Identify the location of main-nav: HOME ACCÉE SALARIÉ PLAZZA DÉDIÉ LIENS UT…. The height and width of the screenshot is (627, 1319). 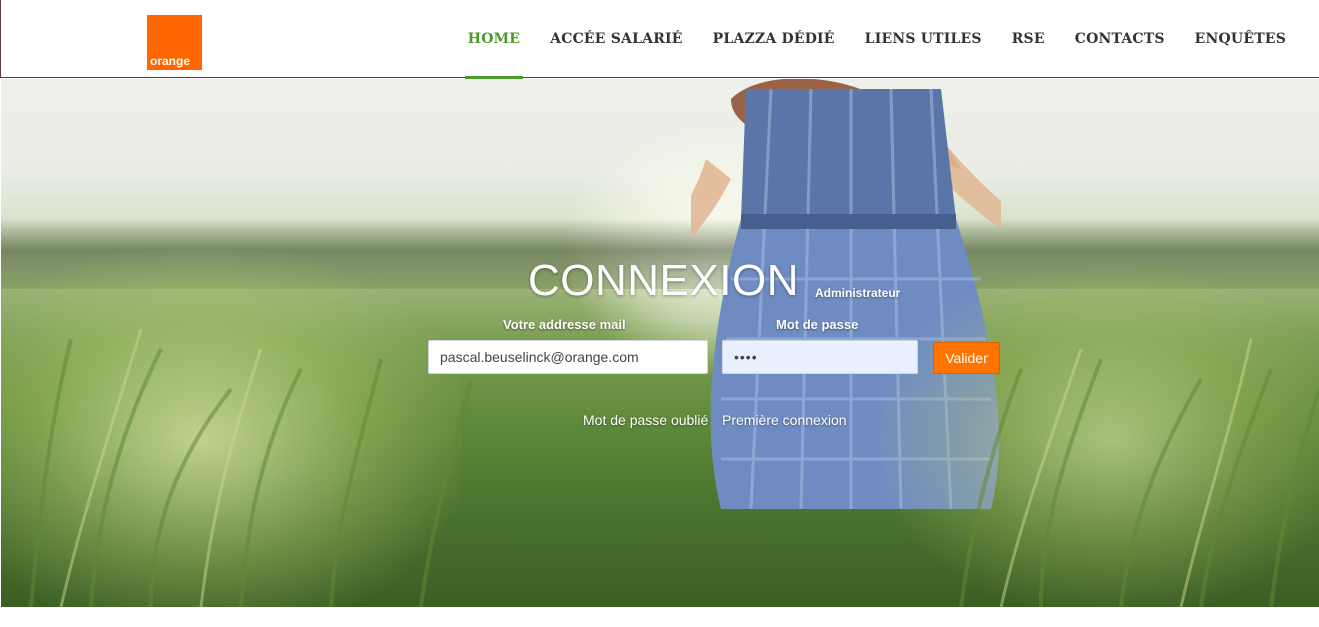
(877, 39).